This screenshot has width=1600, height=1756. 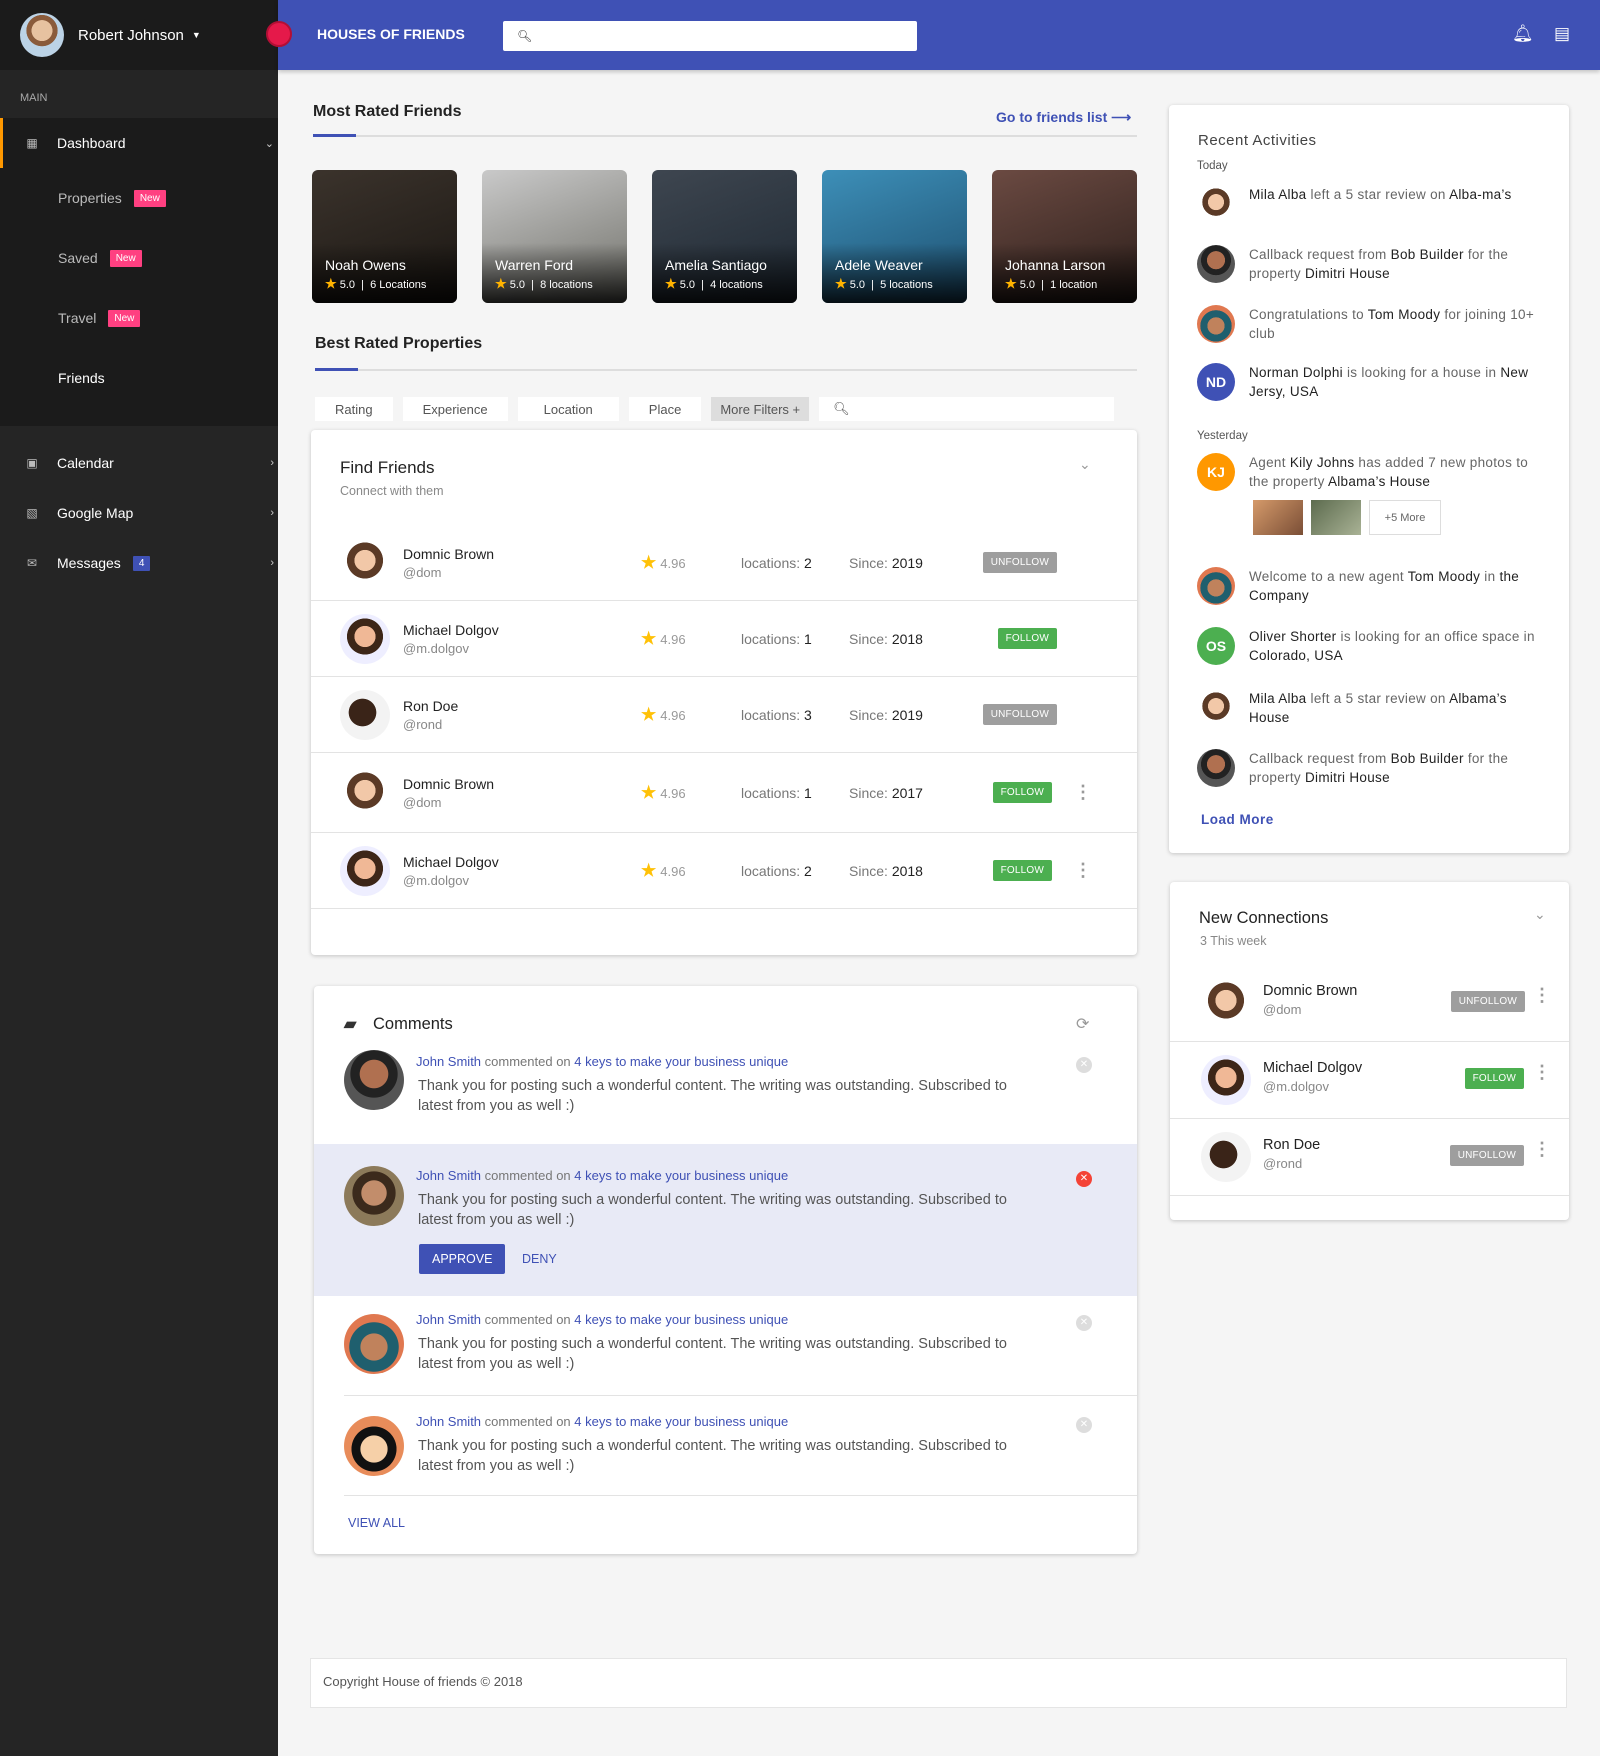 What do you see at coordinates (728, 36) in the screenshot?
I see `search-input` at bounding box center [728, 36].